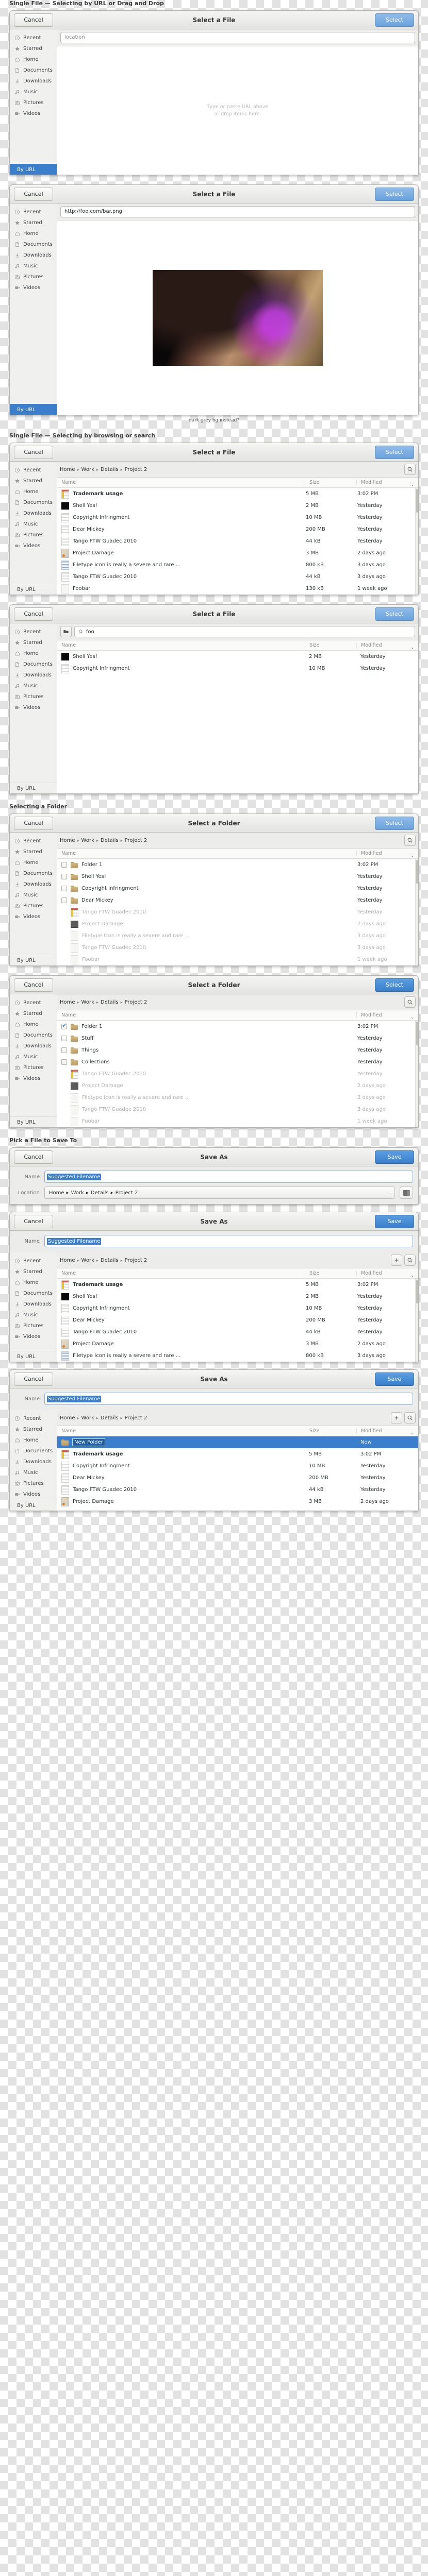 The image size is (428, 2576). I want to click on by-url-button: By URL, so click(33, 169).